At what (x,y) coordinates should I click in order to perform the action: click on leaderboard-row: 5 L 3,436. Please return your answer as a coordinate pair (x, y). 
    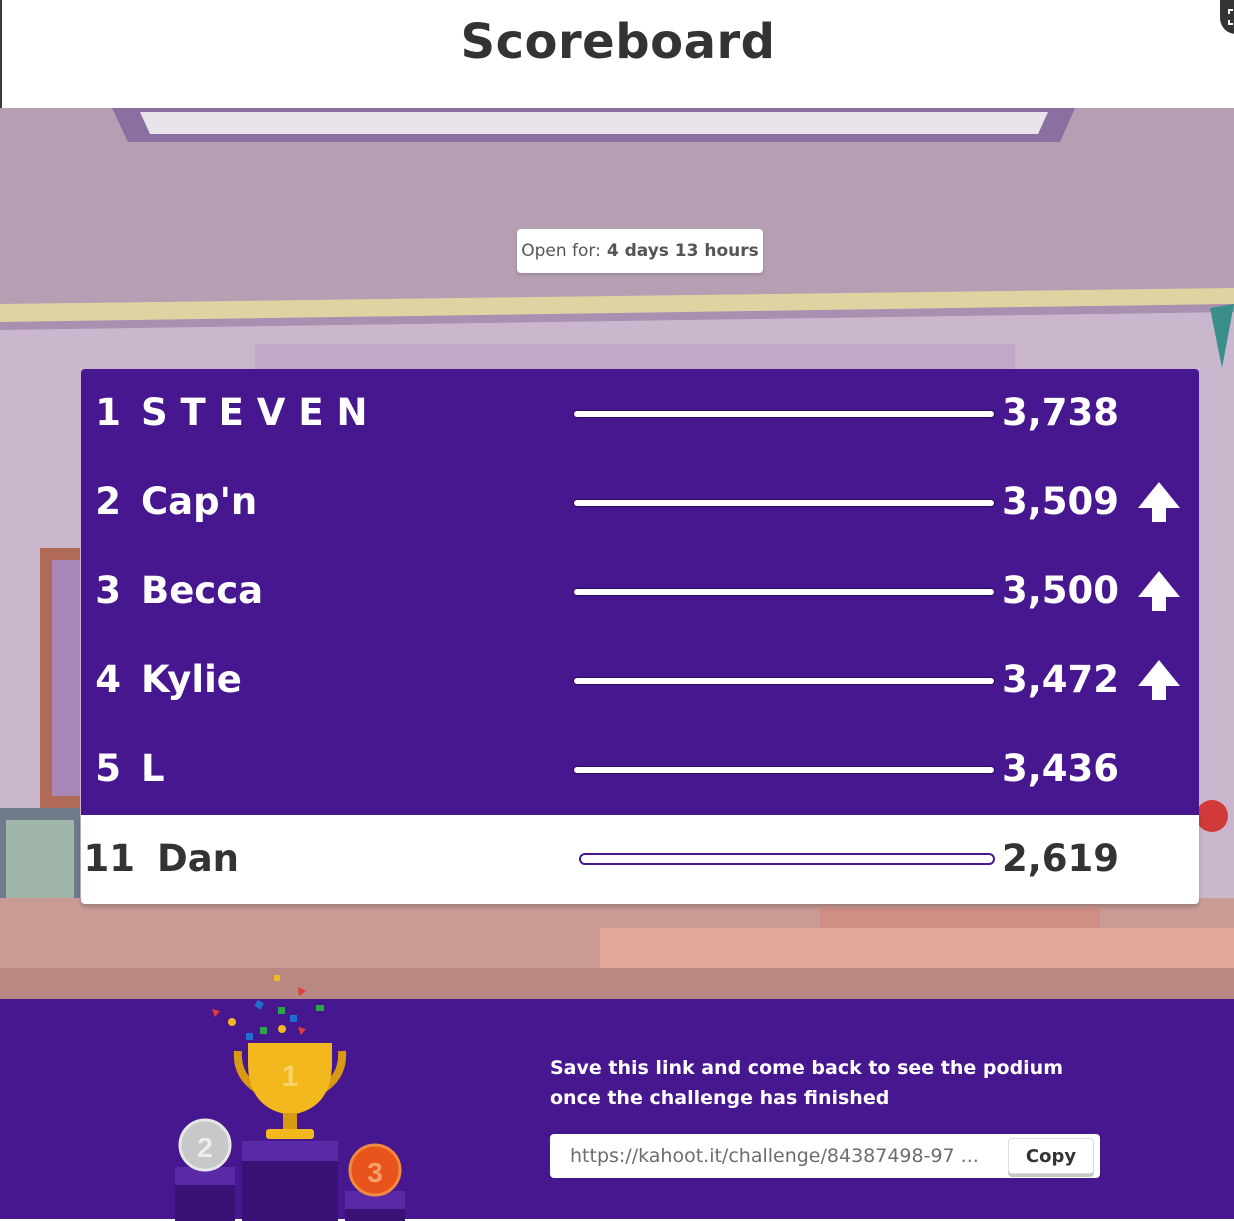
    Looking at the image, I should click on (640, 769).